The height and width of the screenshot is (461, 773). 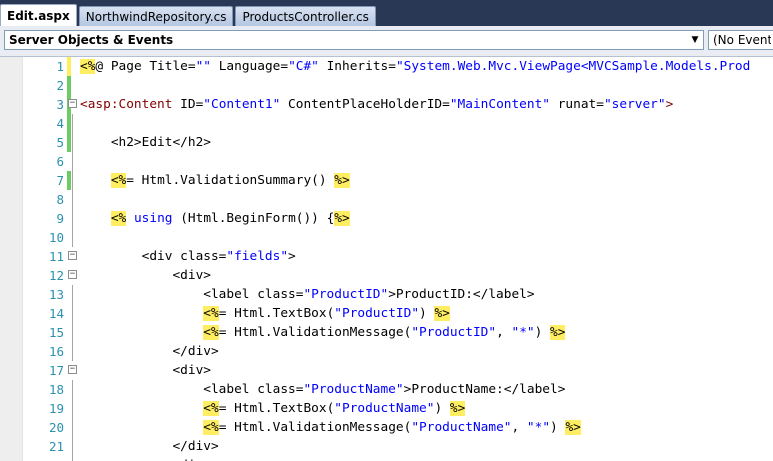 What do you see at coordinates (386, 370) in the screenshot?
I see `code-line: 17− <div>` at bounding box center [386, 370].